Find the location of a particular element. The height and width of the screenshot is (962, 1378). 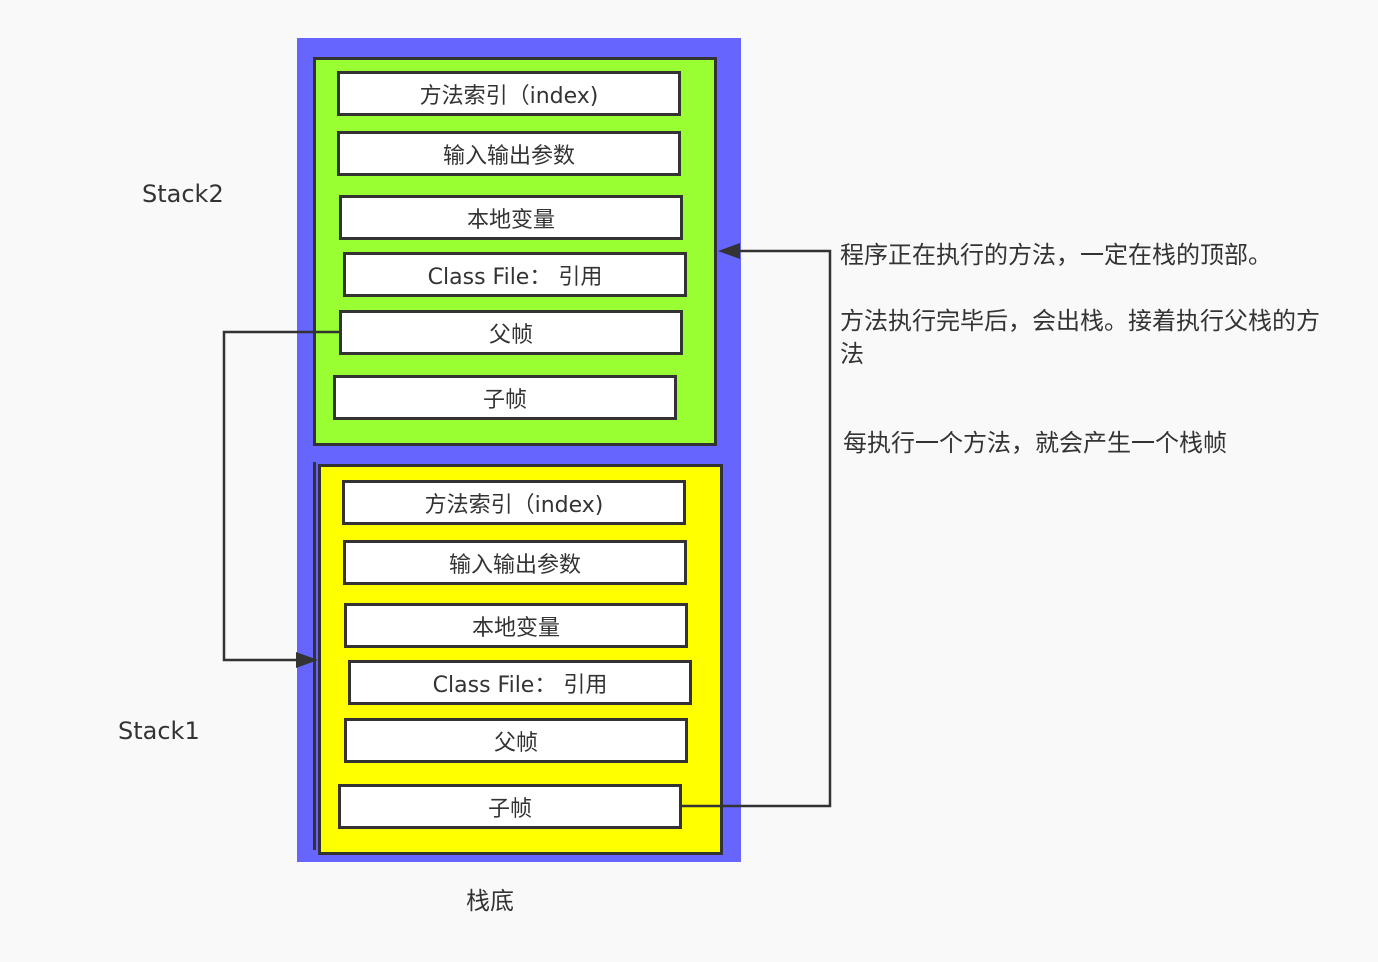

parent-frame-connector is located at coordinates (280, 496).